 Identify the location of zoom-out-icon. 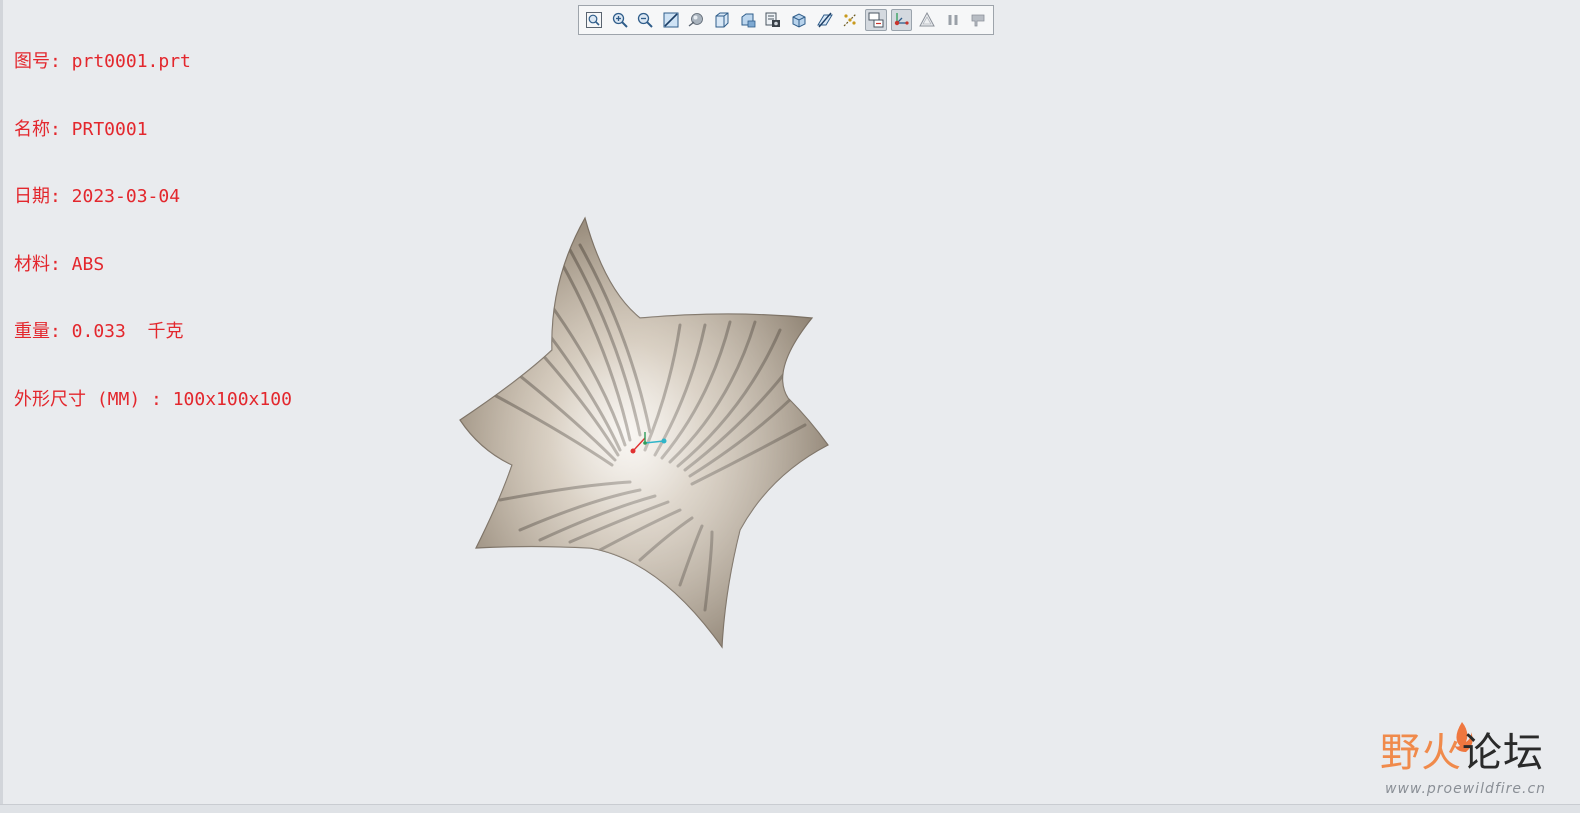
(645, 20).